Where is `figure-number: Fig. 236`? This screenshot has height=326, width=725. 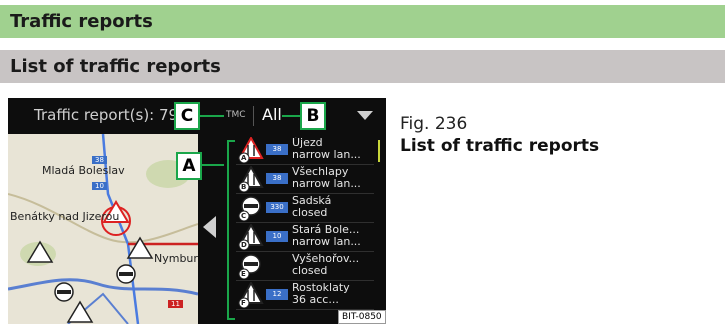
figure-number: Fig. 236 is located at coordinates (434, 124).